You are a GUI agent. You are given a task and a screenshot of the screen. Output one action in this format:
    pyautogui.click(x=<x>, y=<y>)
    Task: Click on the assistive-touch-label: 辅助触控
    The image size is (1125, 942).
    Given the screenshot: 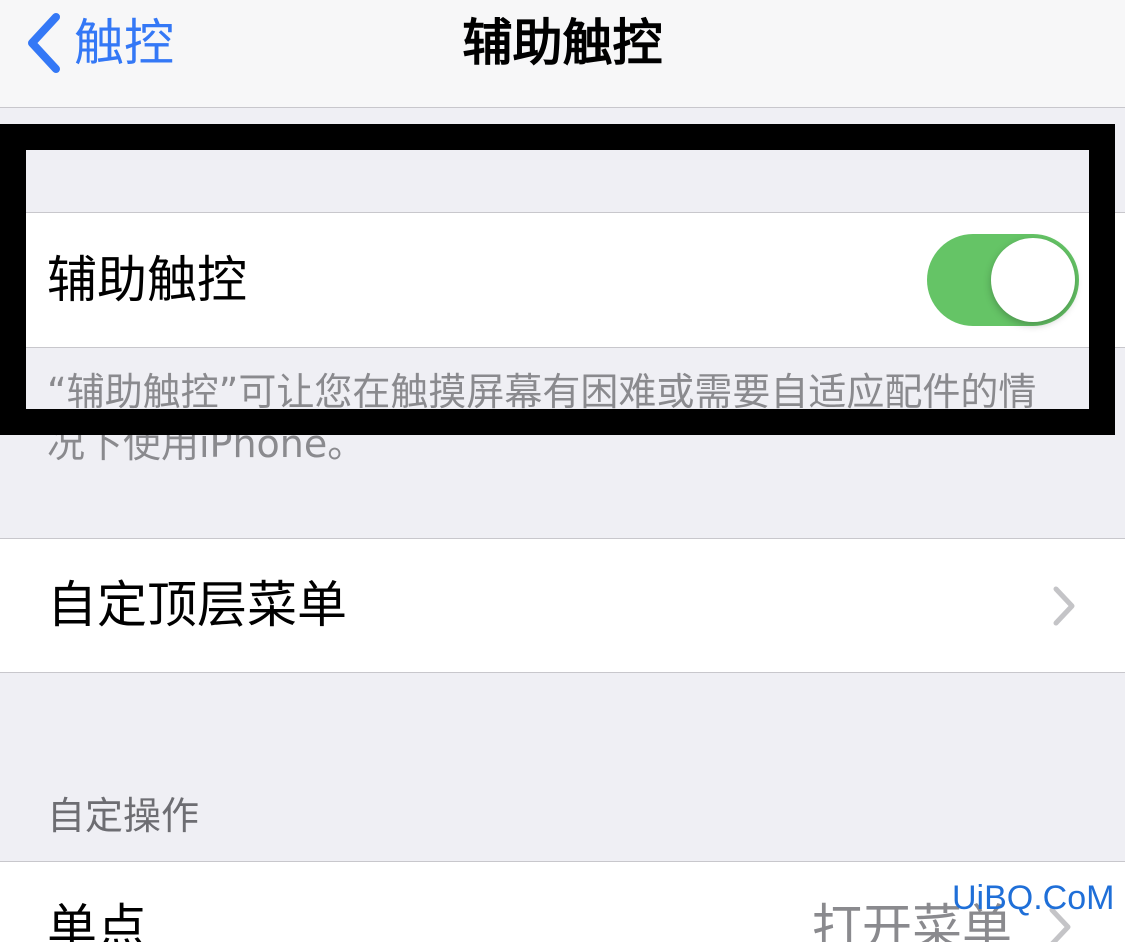 What is the action you would take?
    pyautogui.click(x=147, y=280)
    